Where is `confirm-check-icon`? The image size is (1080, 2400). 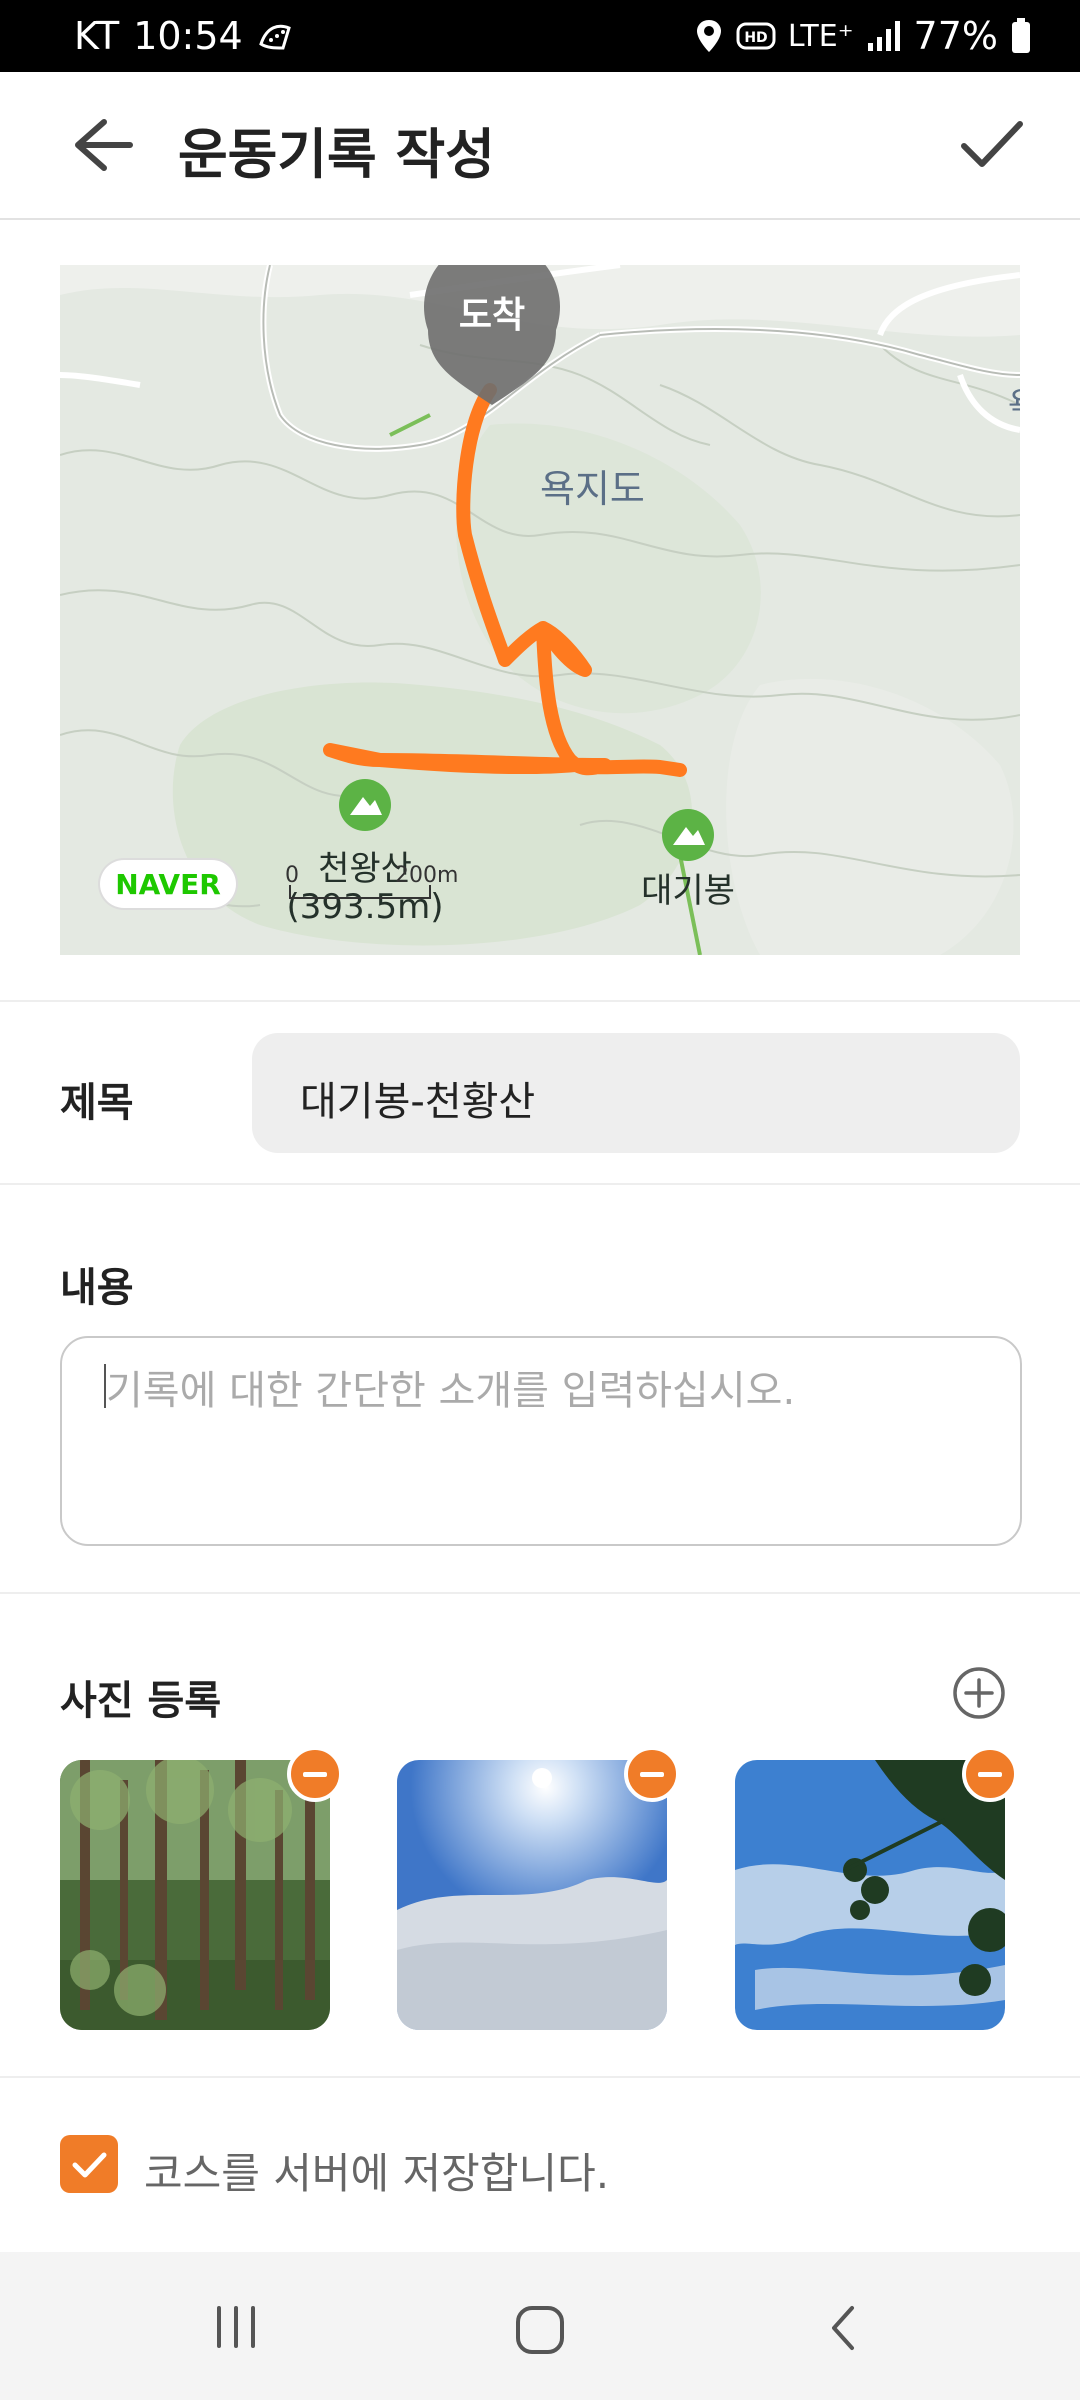 confirm-check-icon is located at coordinates (991, 145).